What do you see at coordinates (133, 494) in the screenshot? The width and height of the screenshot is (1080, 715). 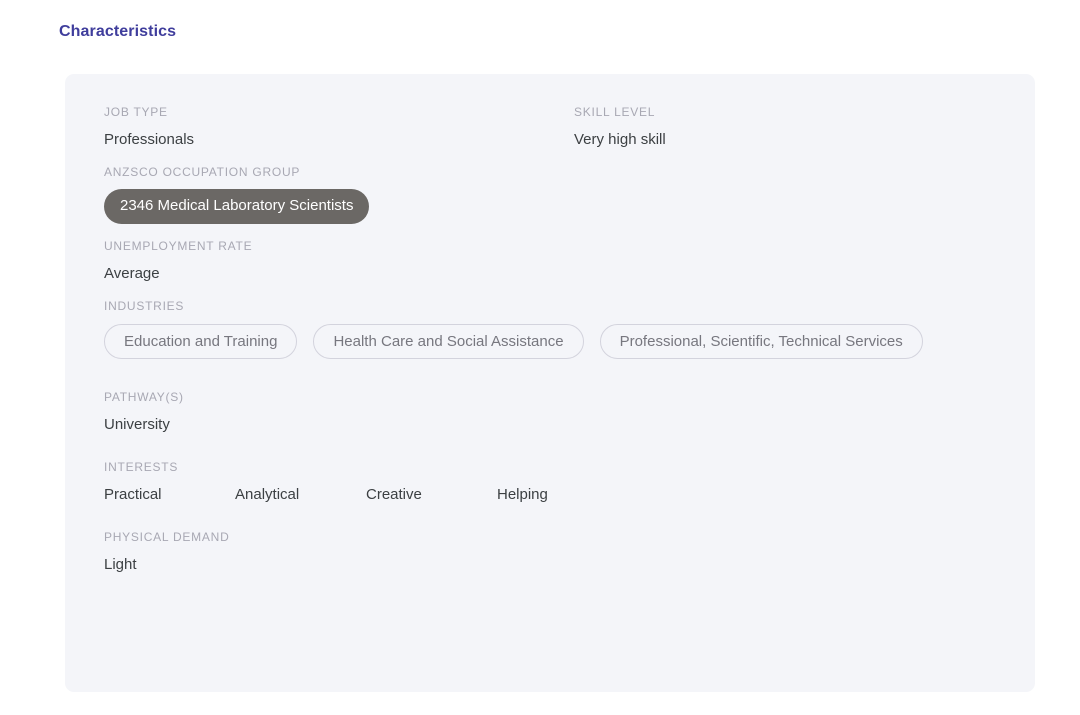 I see `interest-item: Practical` at bounding box center [133, 494].